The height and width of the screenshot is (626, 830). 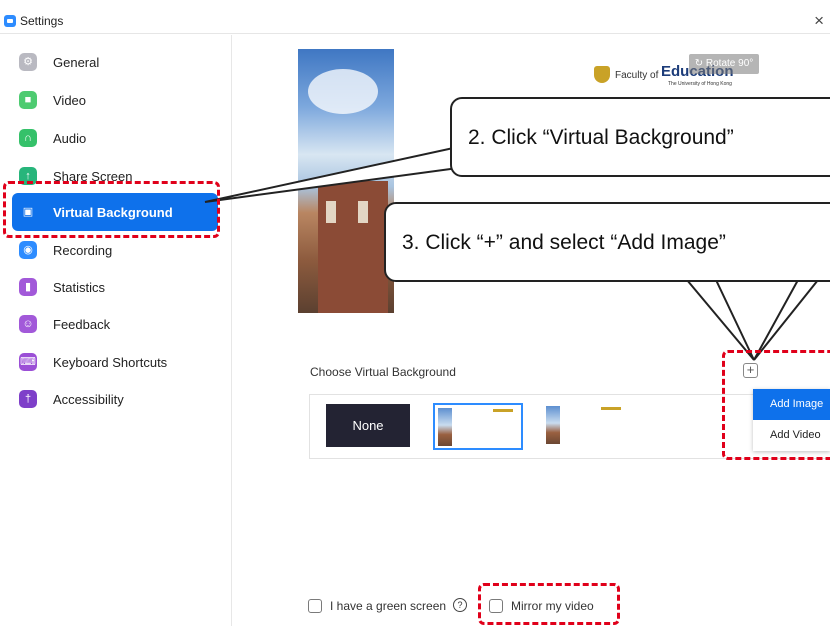 What do you see at coordinates (549, 604) in the screenshot?
I see `highlight-mirror-video` at bounding box center [549, 604].